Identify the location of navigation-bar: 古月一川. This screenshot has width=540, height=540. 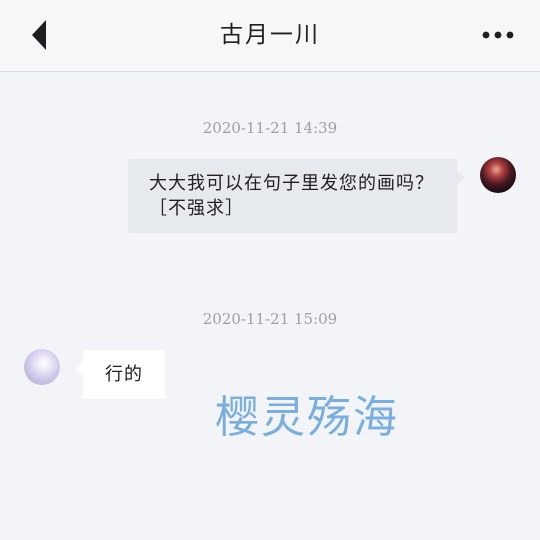
(270, 36).